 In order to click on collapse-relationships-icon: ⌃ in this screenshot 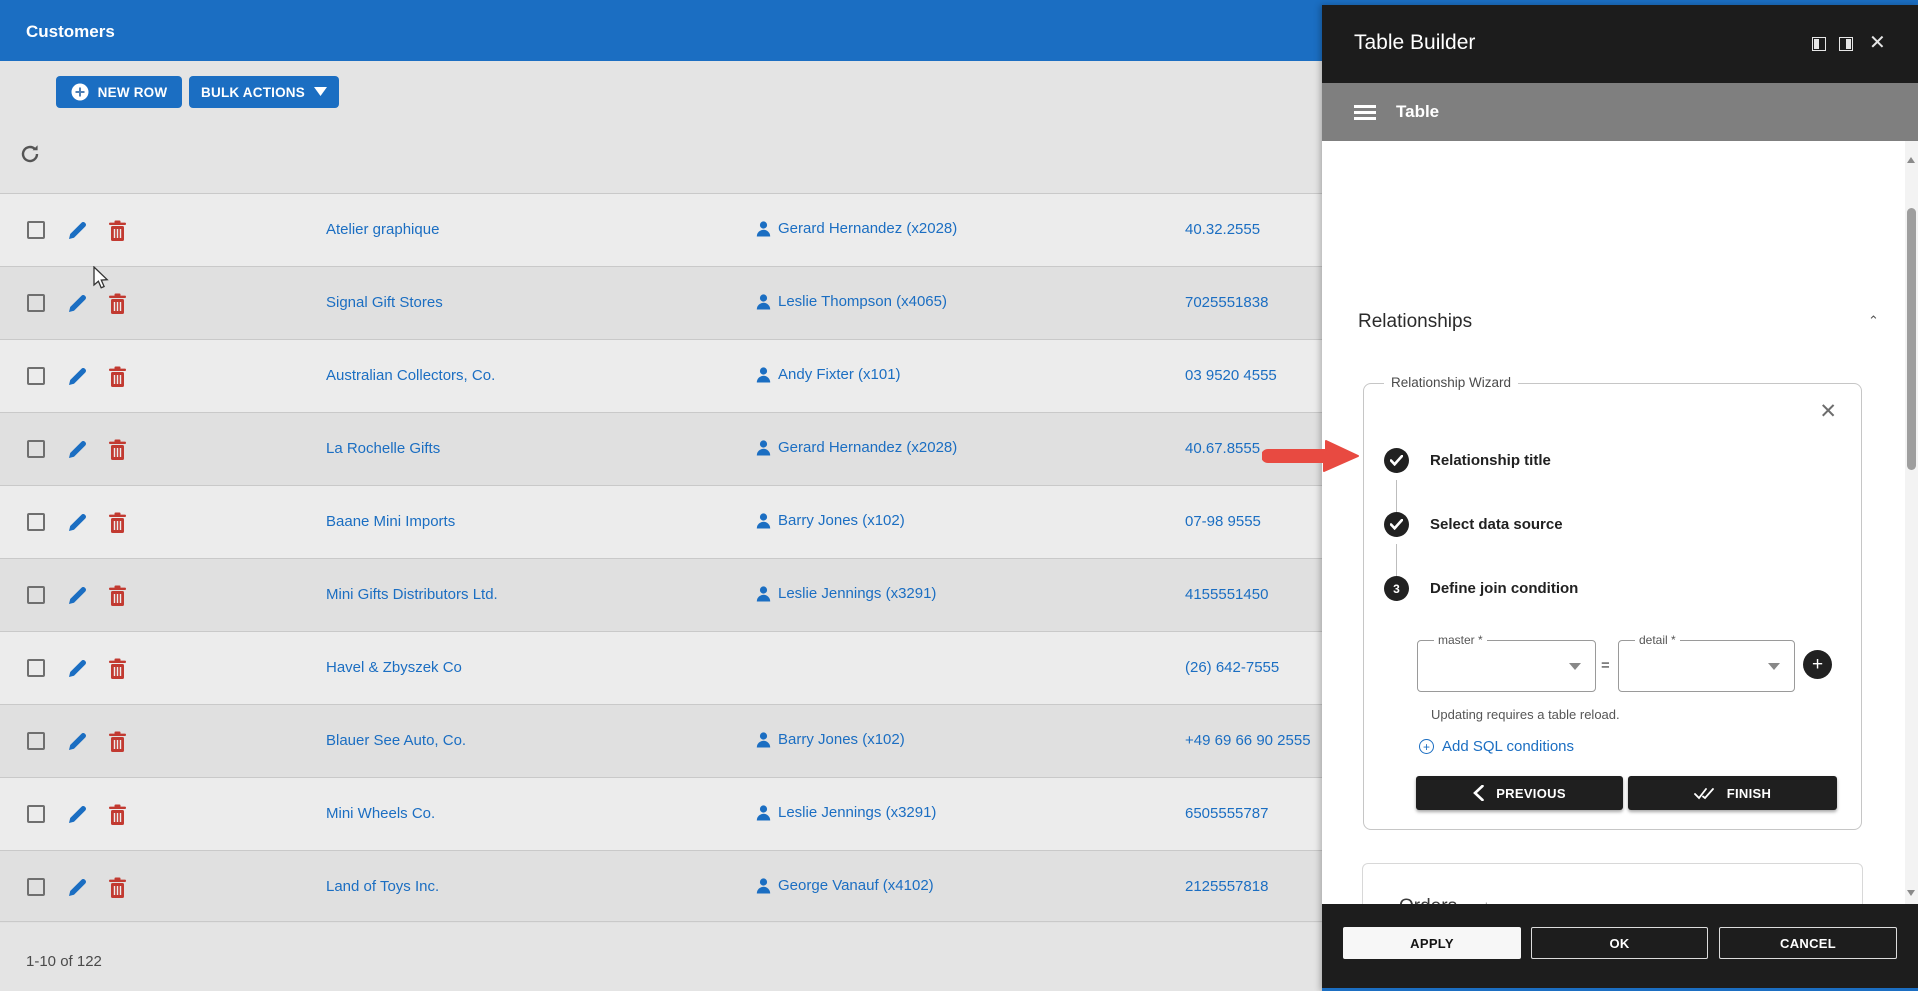, I will do `click(1873, 321)`.